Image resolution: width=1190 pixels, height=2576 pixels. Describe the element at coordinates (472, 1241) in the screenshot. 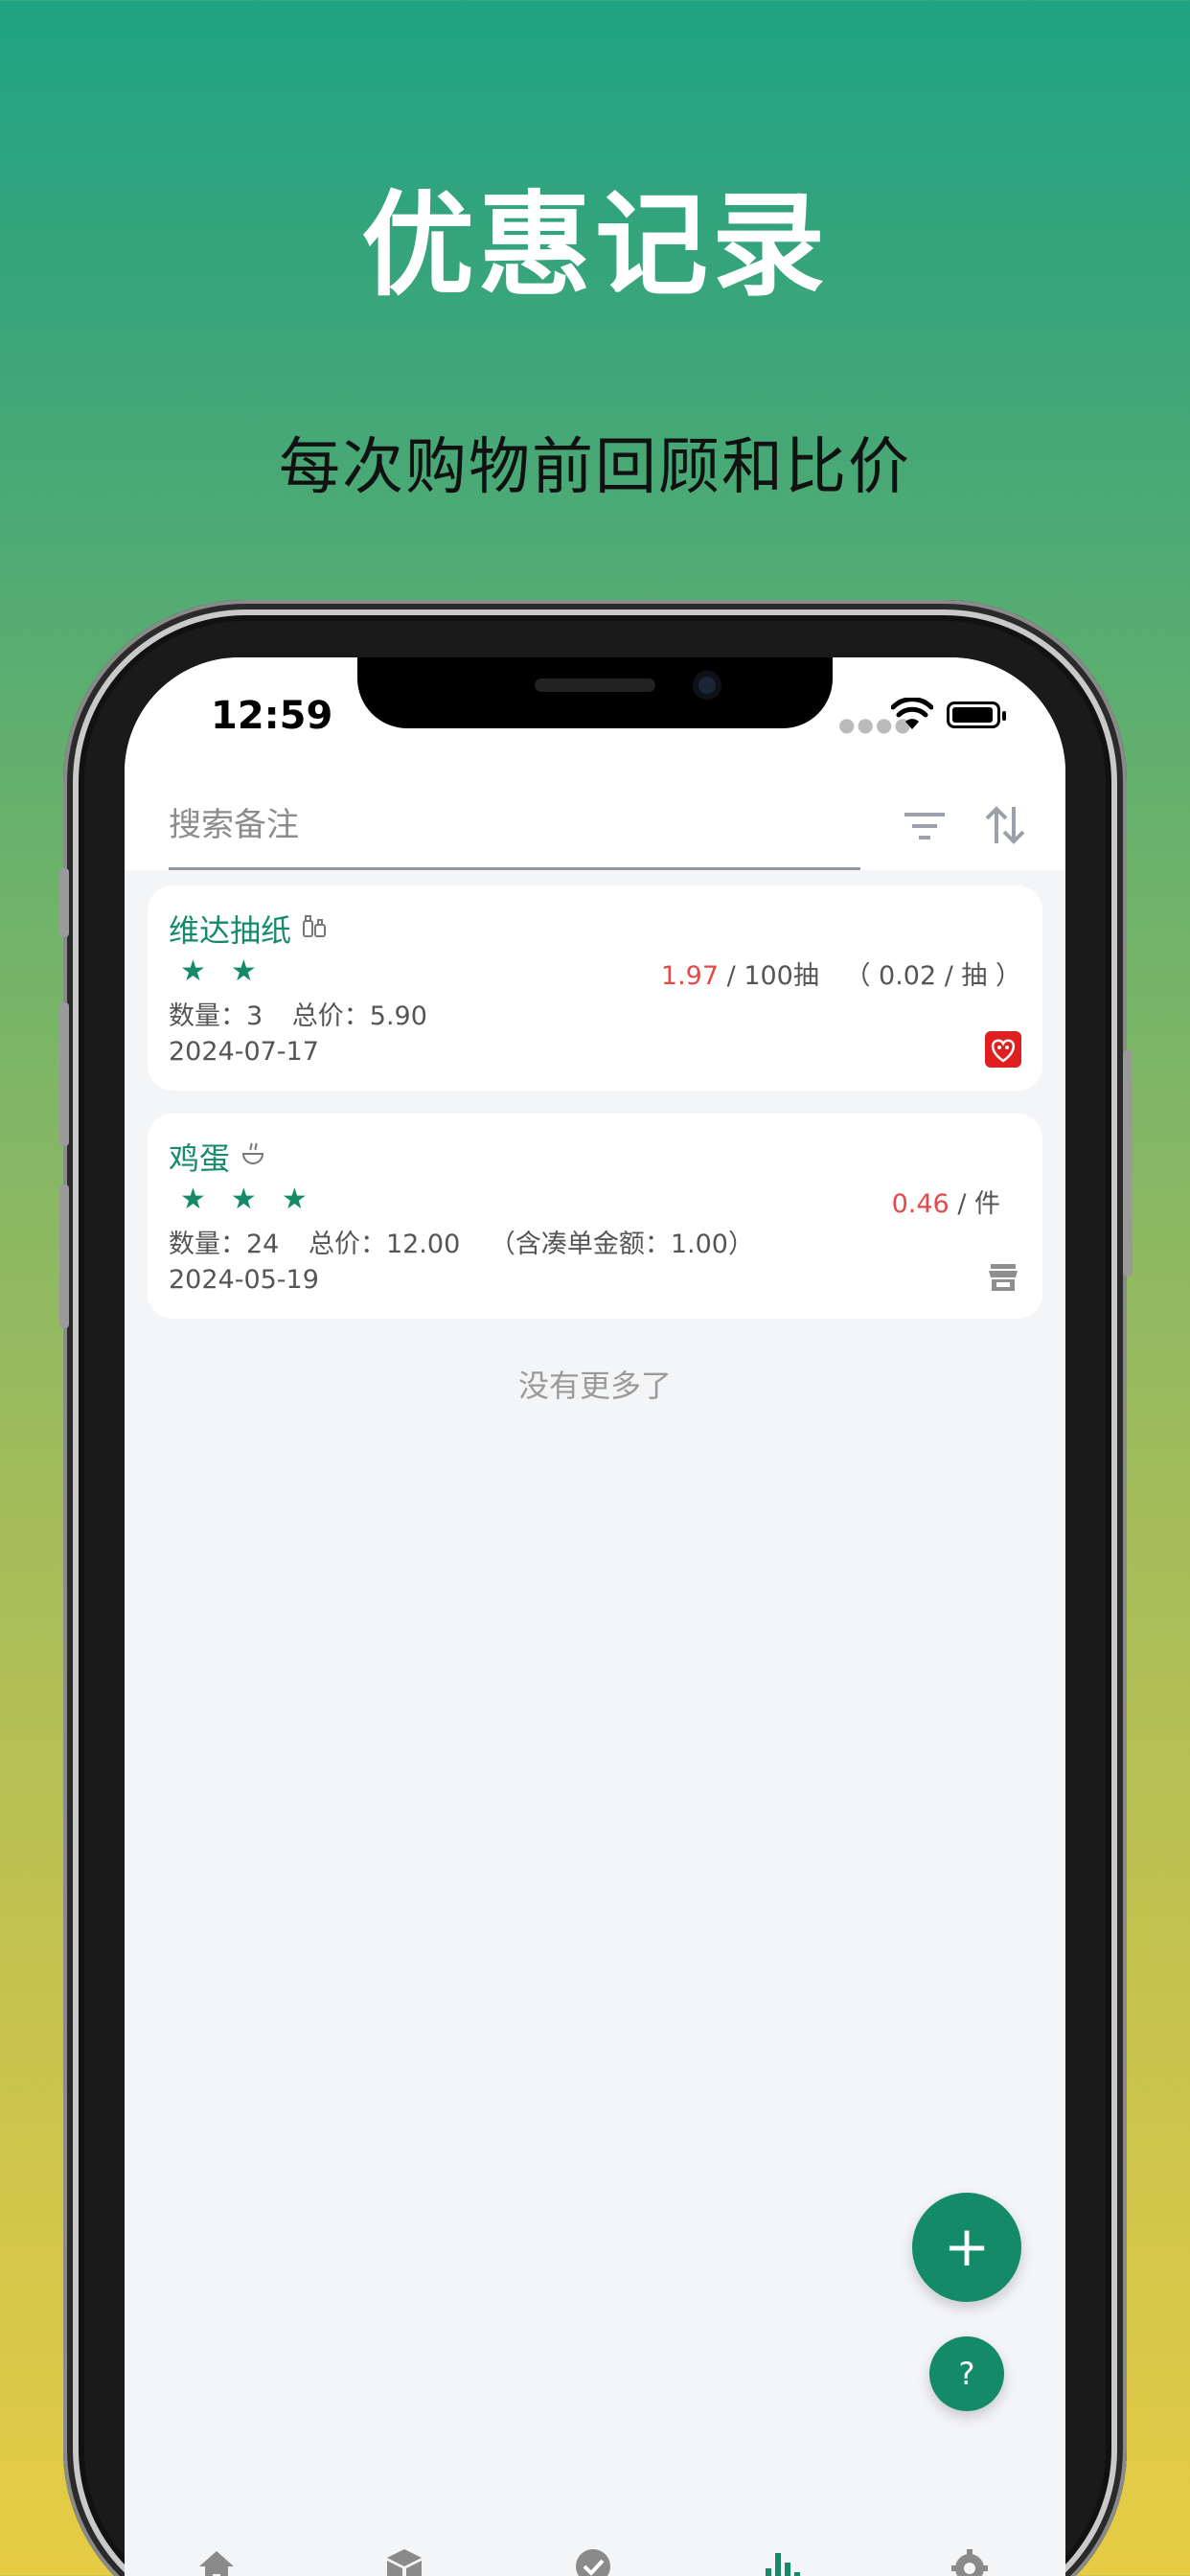

I see `record-meta: 数量：24 总价：12.00 （含凑单金额：1.00）` at that location.